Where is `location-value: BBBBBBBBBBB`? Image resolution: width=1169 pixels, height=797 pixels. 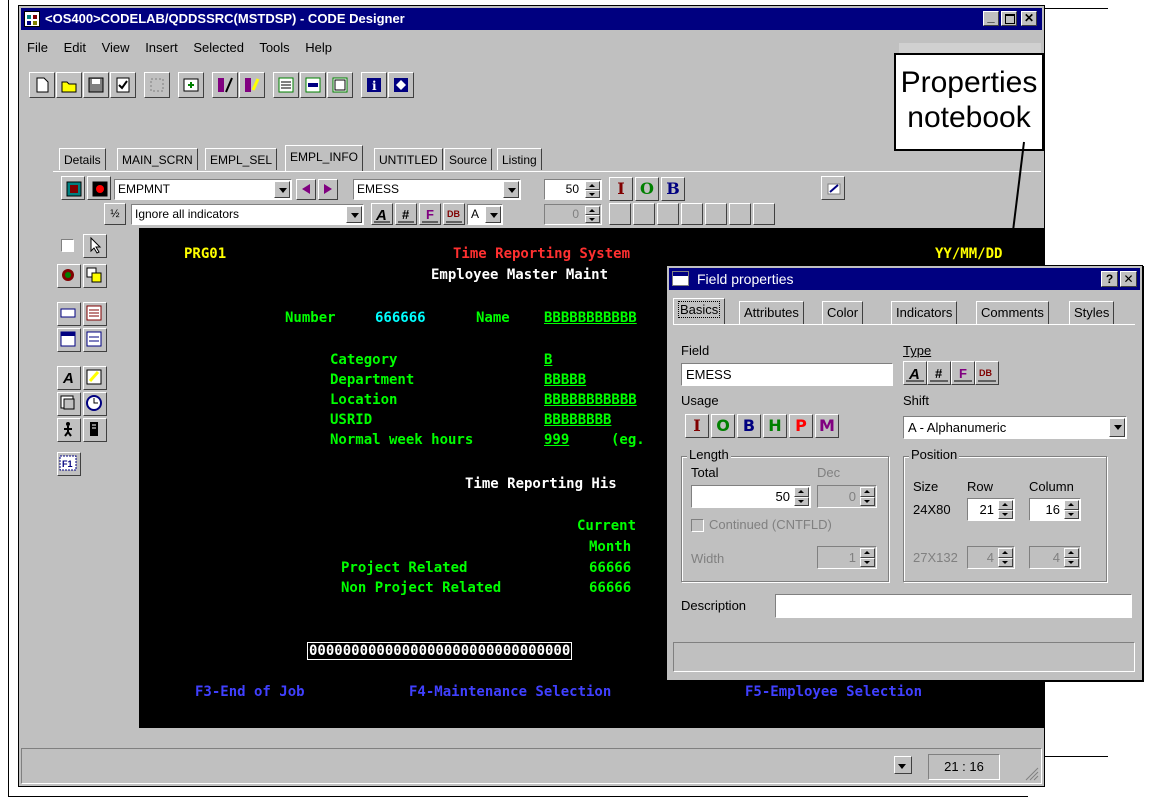 location-value: BBBBBBBBBBB is located at coordinates (590, 400).